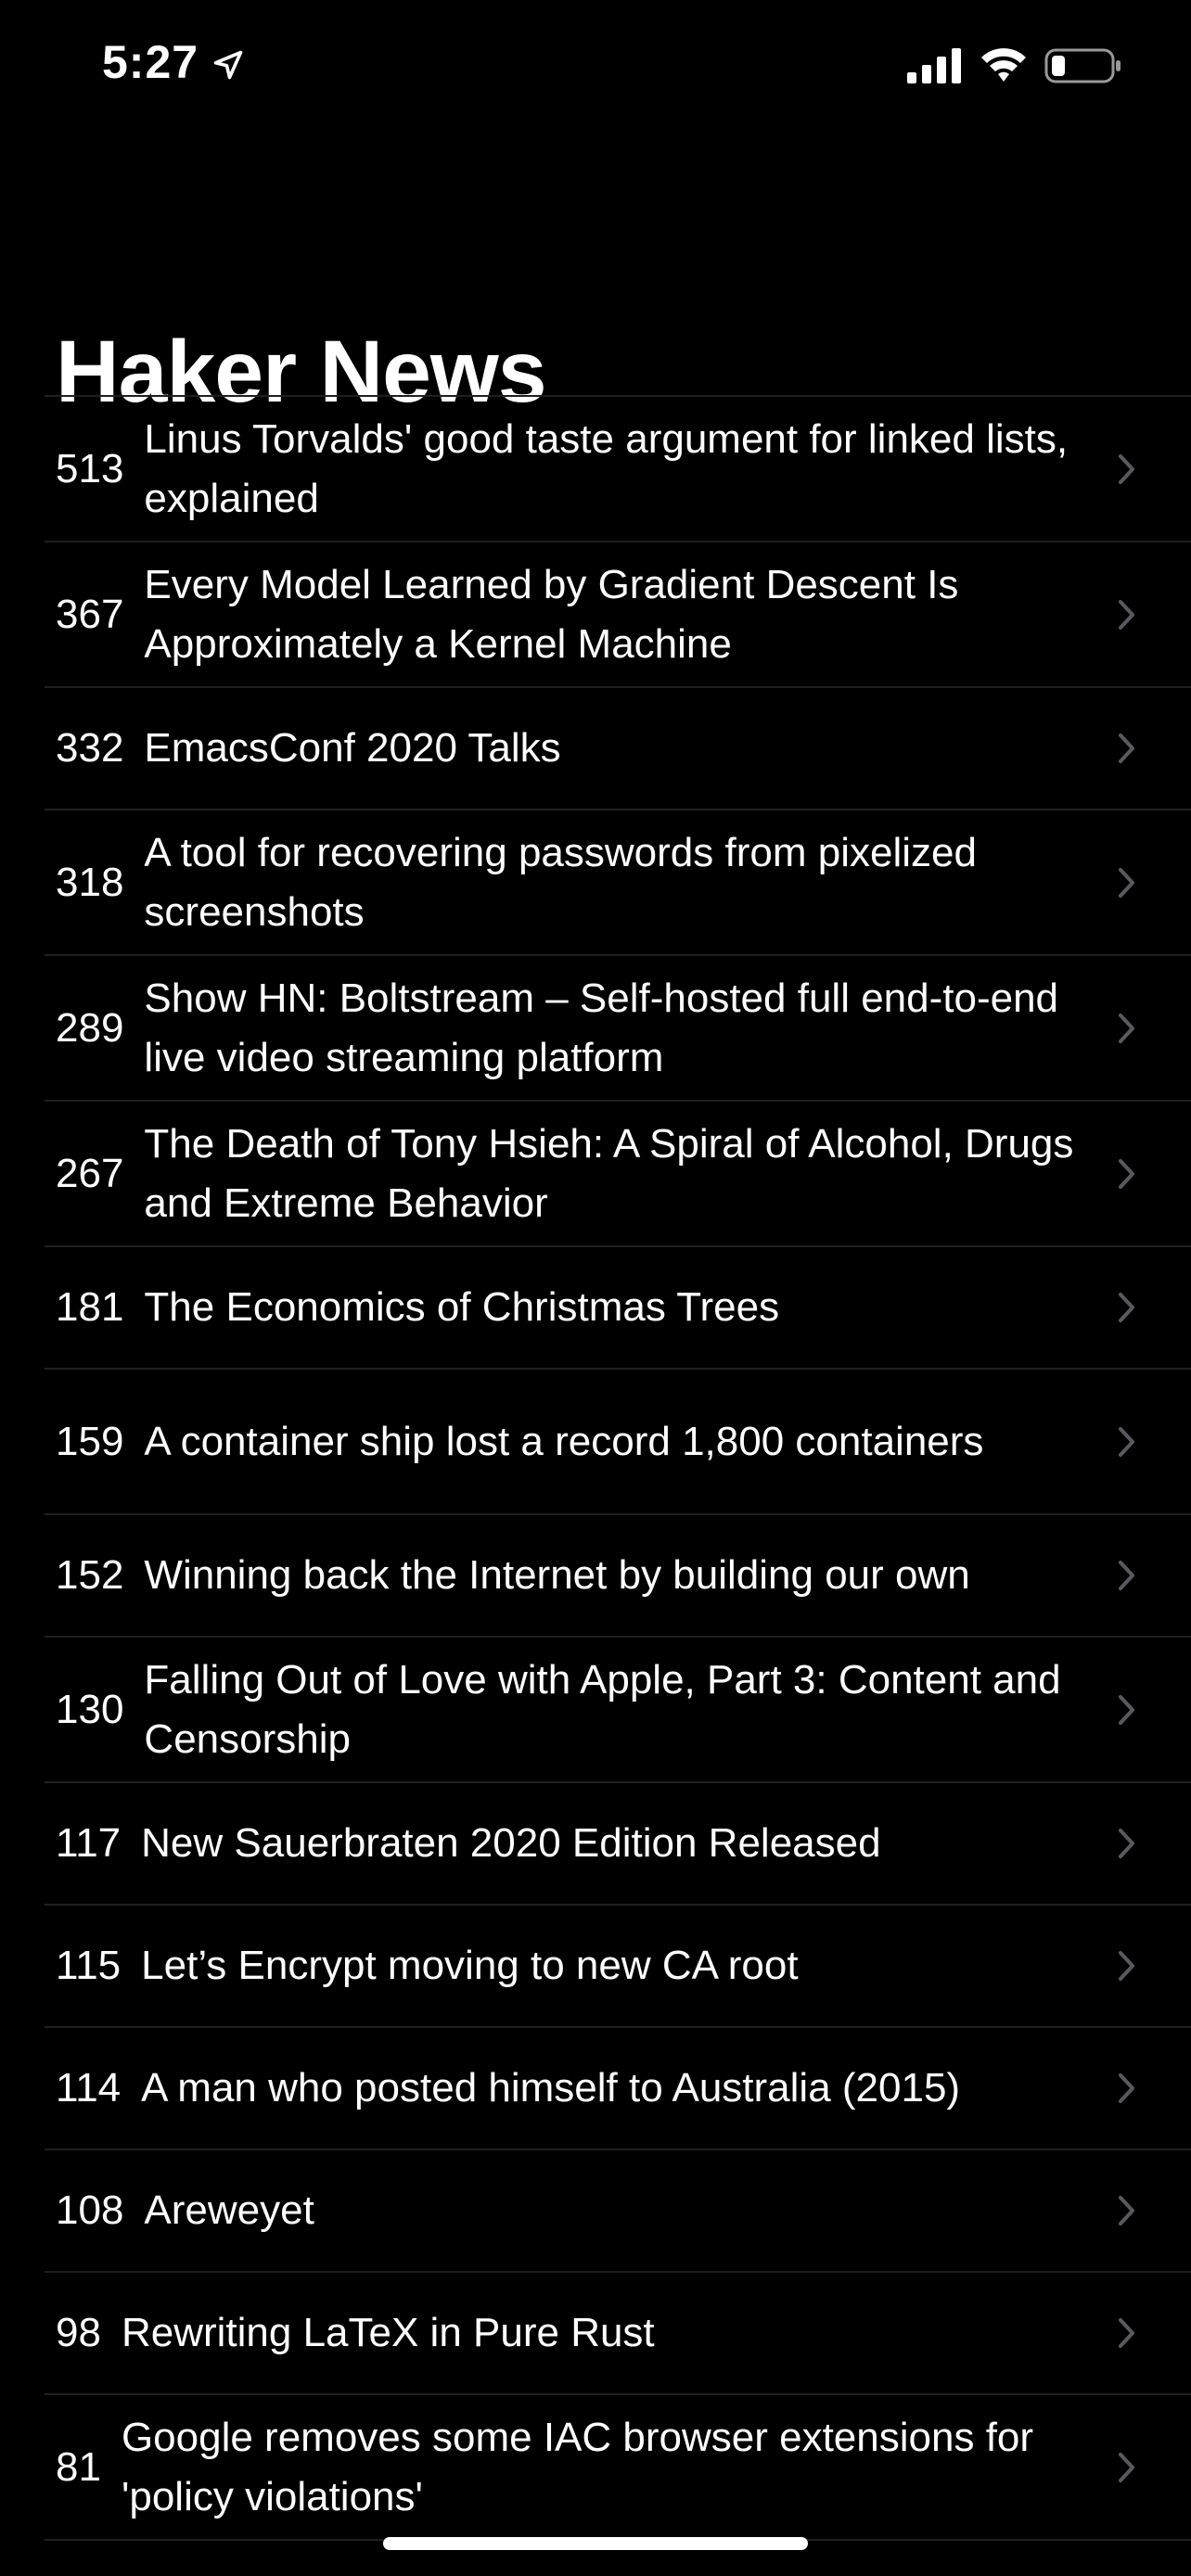 This screenshot has width=1191, height=2576. Describe the element at coordinates (90, 1028) in the screenshot. I see `story-points: 289` at that location.